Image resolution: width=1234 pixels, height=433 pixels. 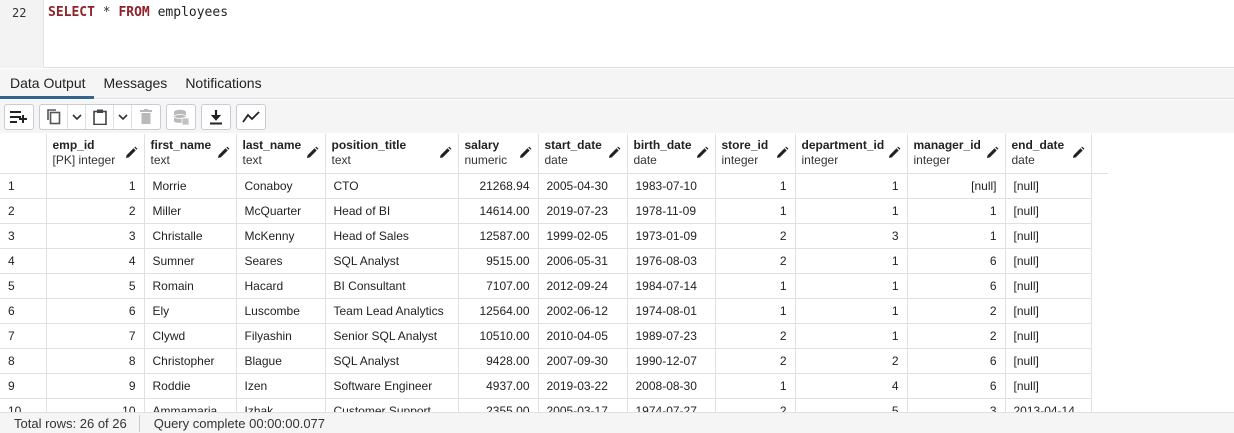 I want to click on cell-first-name: Clywd, so click(x=190, y=336).